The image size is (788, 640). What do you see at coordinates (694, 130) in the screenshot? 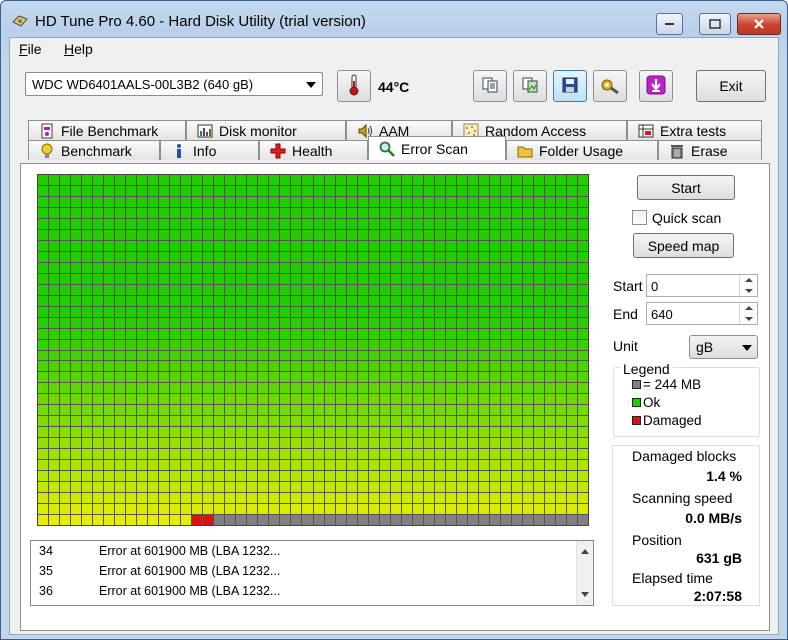
I see `tab-extra-tests: Extra tests` at bounding box center [694, 130].